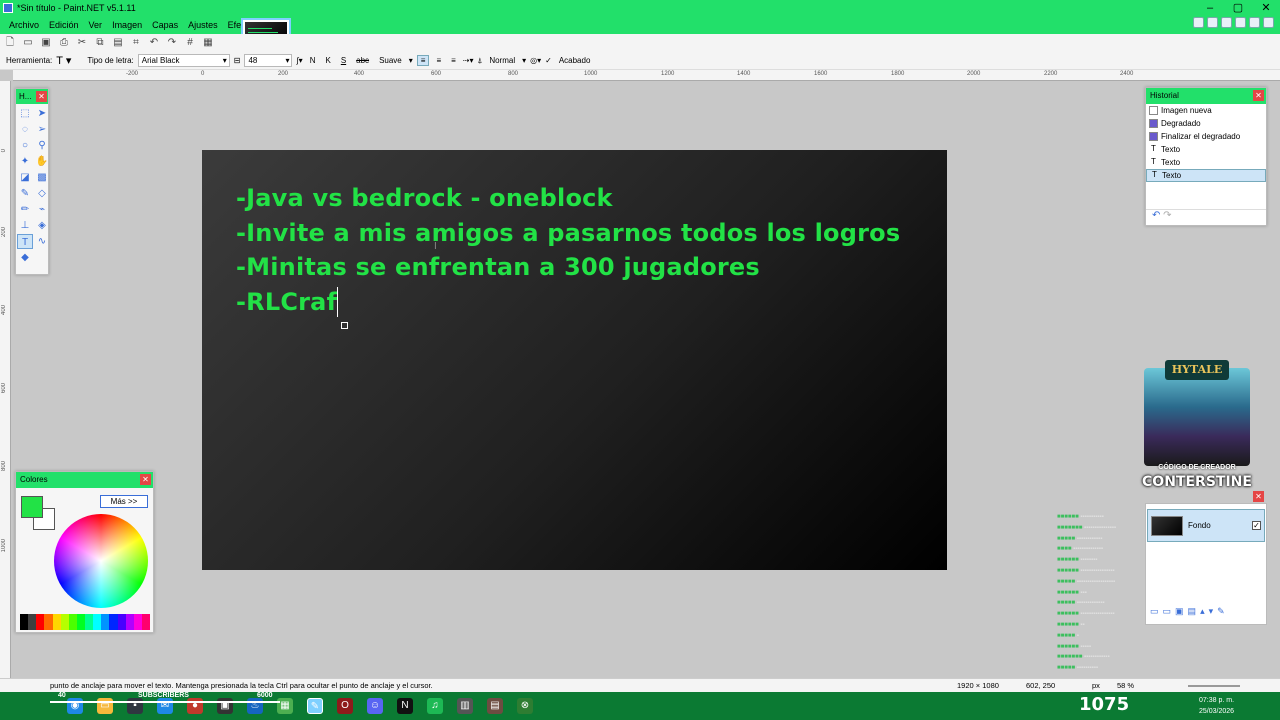  I want to click on settings-icon, so click(1254, 22).